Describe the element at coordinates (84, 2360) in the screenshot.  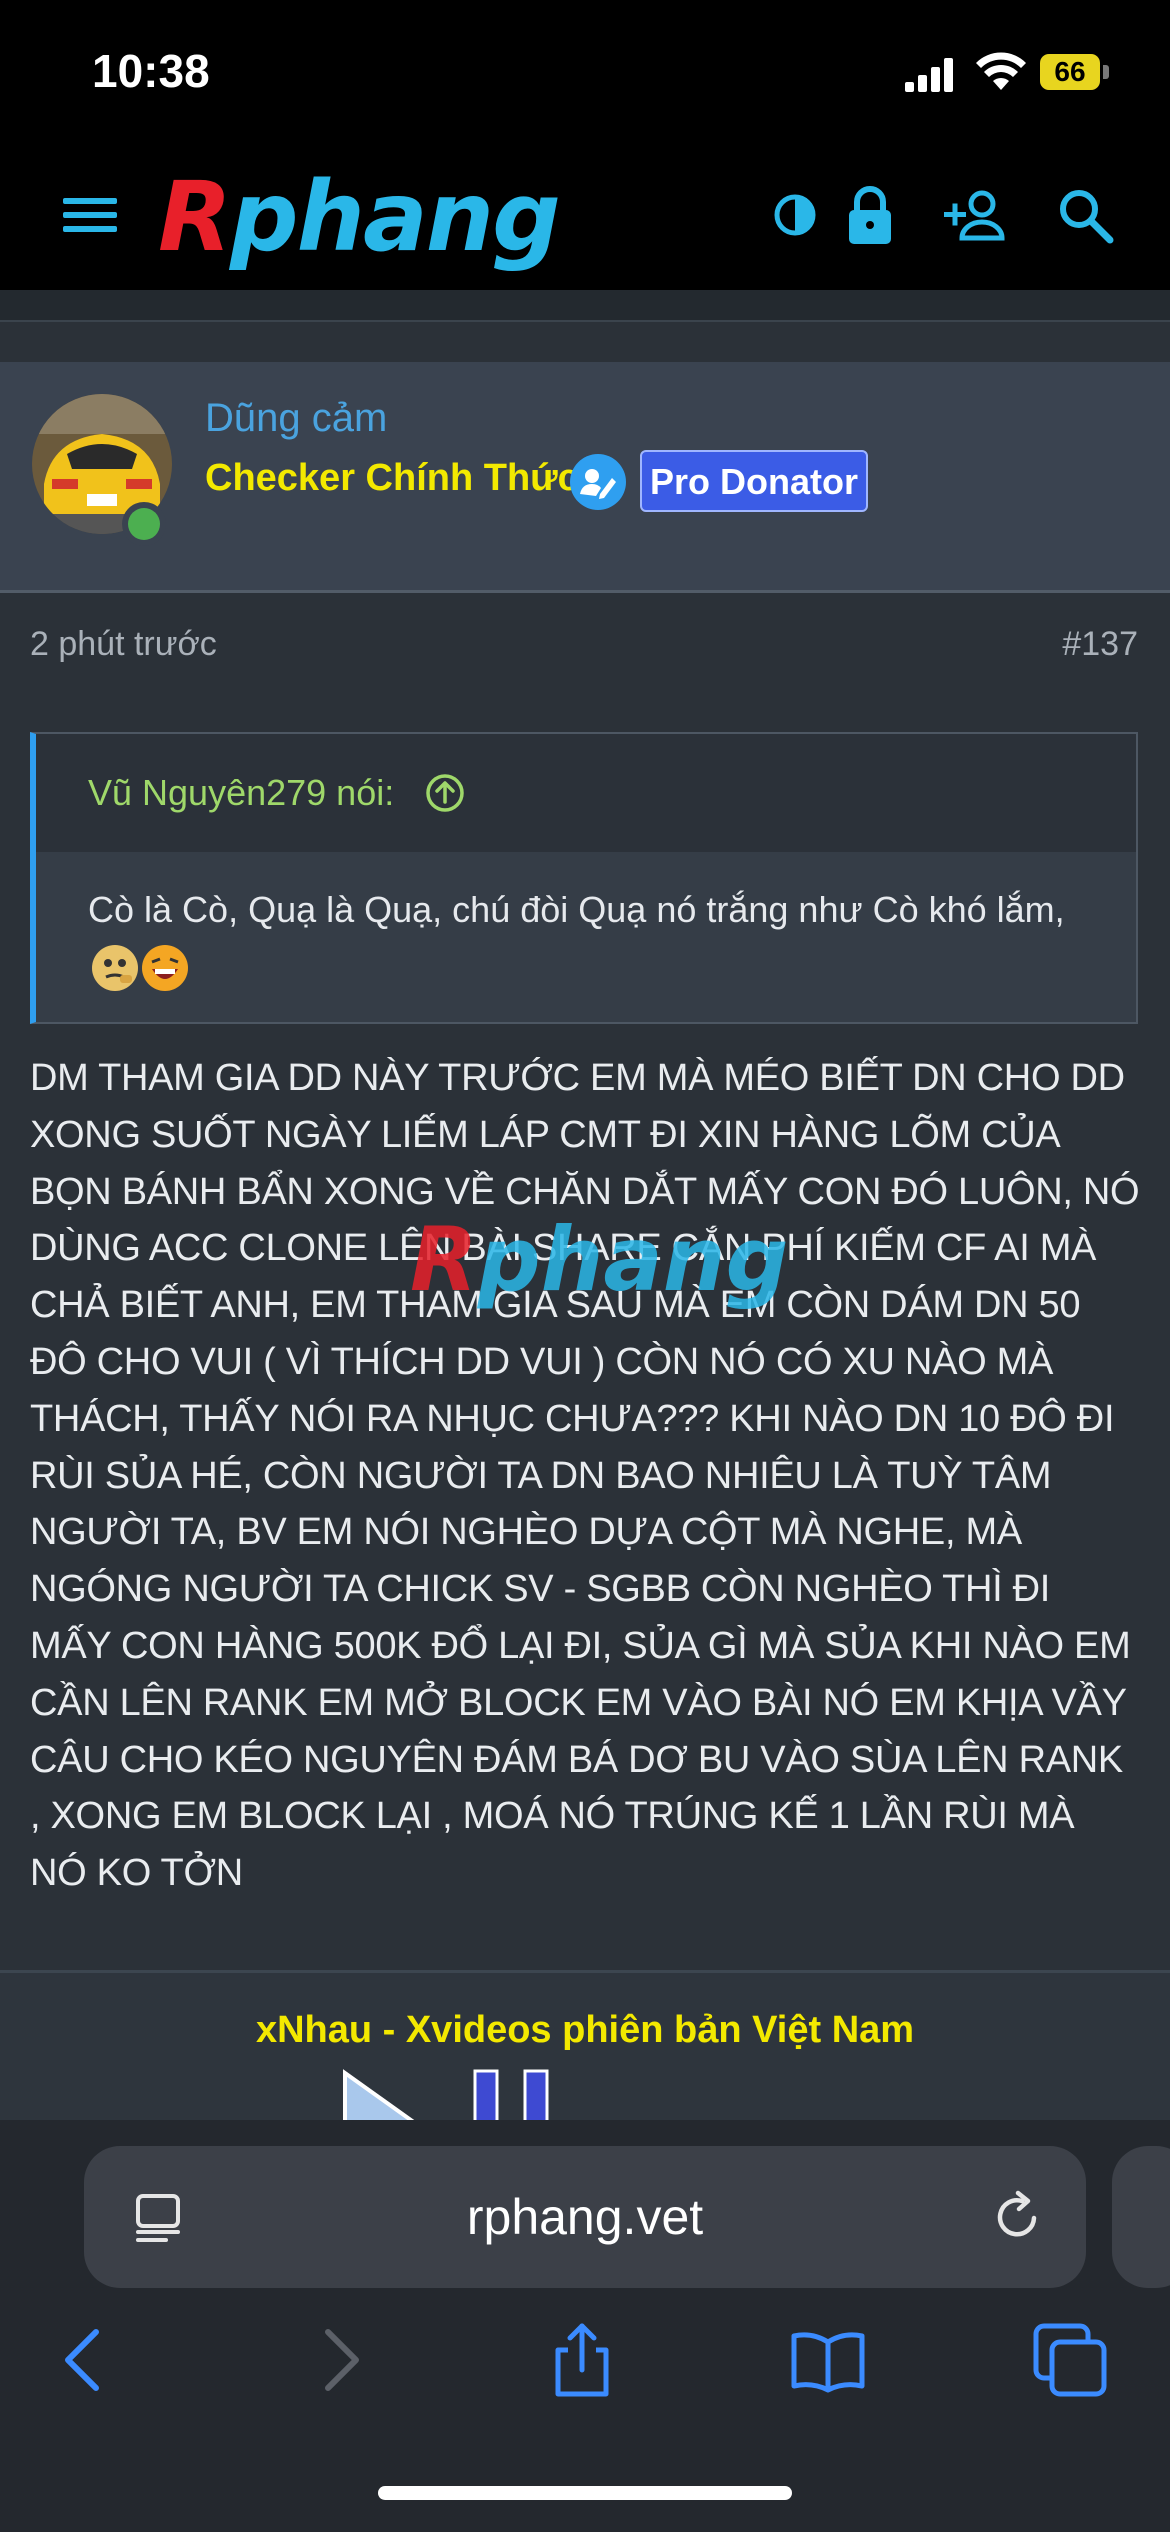
I see `back-icon` at that location.